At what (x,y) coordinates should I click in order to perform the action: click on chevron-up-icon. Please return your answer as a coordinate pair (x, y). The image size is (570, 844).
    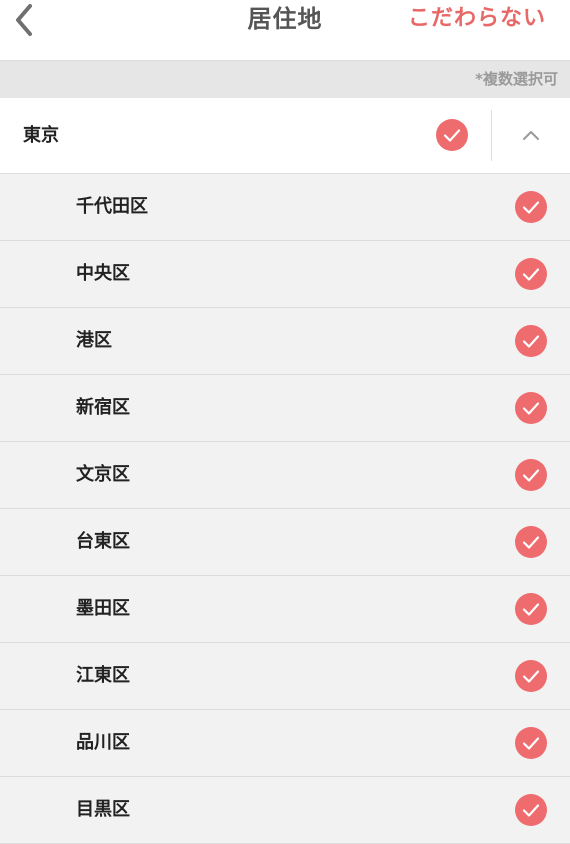
    Looking at the image, I should click on (531, 135).